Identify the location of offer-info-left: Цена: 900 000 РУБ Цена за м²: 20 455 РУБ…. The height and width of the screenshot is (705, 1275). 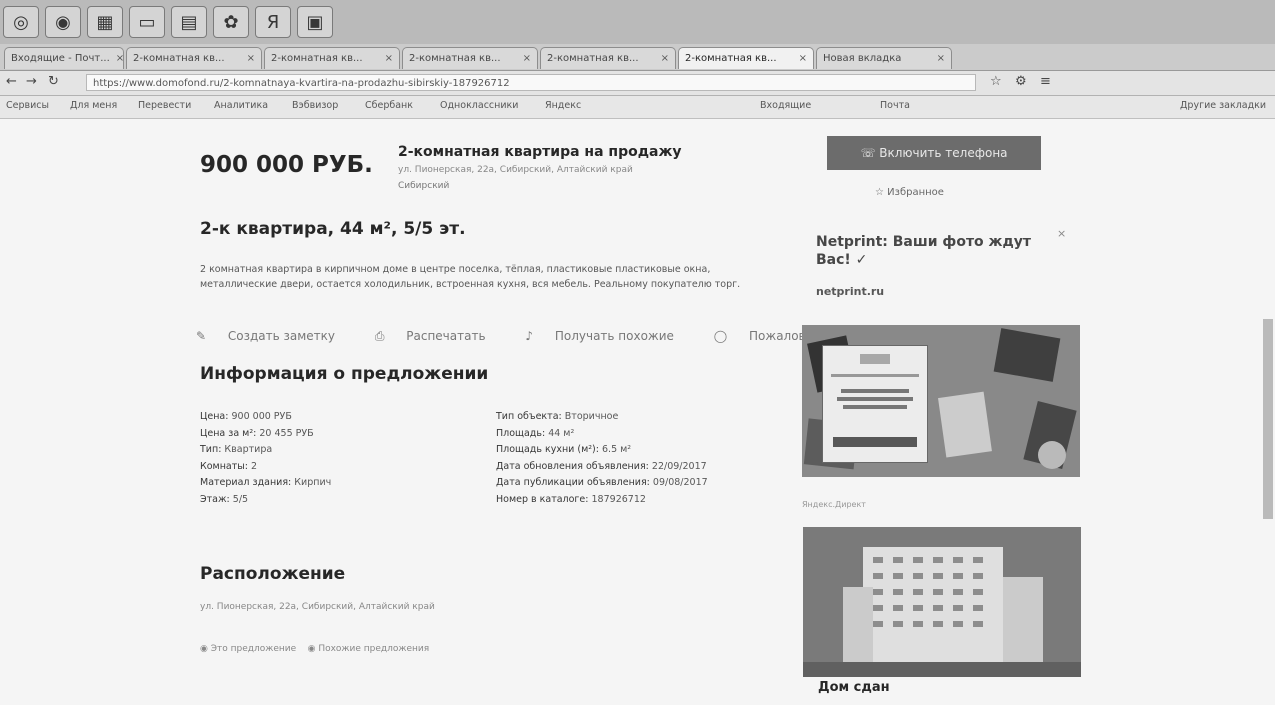
(265, 458).